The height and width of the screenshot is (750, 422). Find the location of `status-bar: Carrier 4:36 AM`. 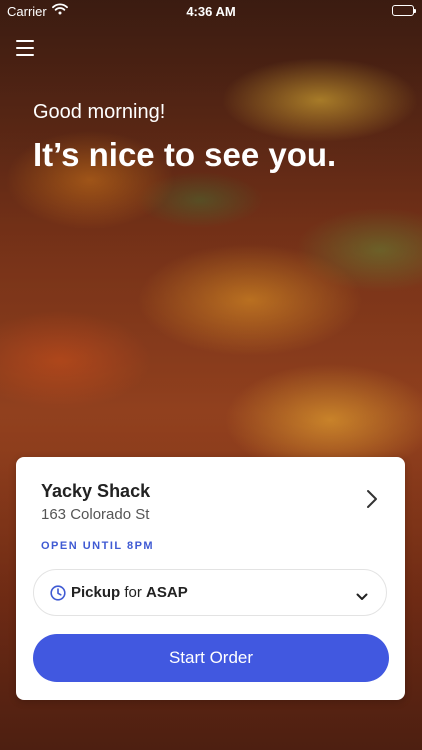

status-bar: Carrier 4:36 AM is located at coordinates (211, 11).